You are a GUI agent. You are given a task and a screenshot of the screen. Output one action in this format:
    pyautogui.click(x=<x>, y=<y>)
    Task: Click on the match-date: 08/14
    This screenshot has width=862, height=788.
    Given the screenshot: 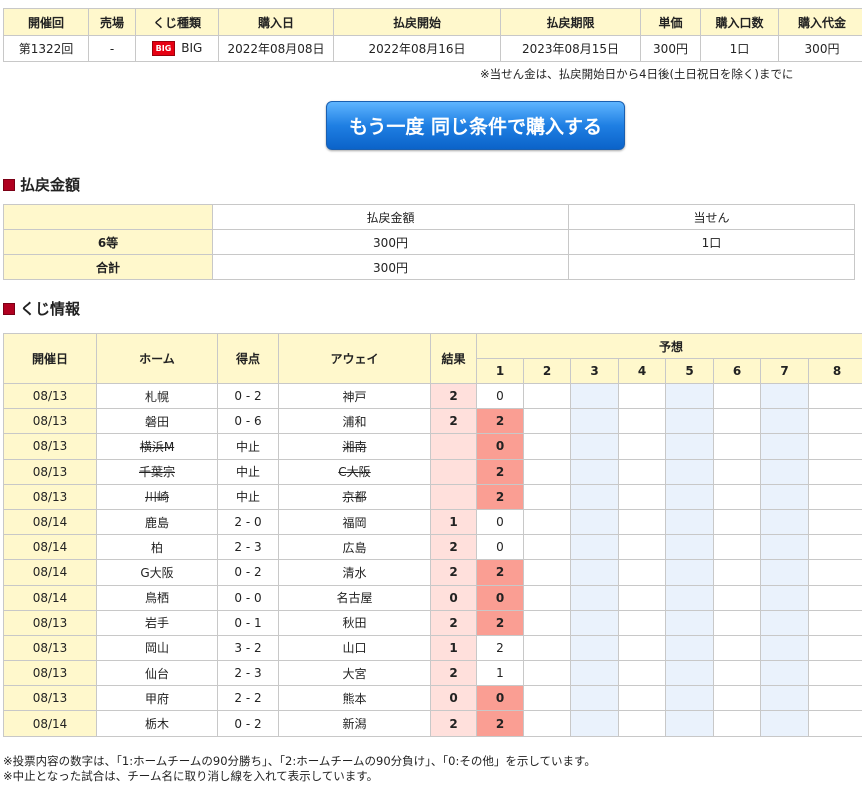 What is the action you would take?
    pyautogui.click(x=50, y=547)
    